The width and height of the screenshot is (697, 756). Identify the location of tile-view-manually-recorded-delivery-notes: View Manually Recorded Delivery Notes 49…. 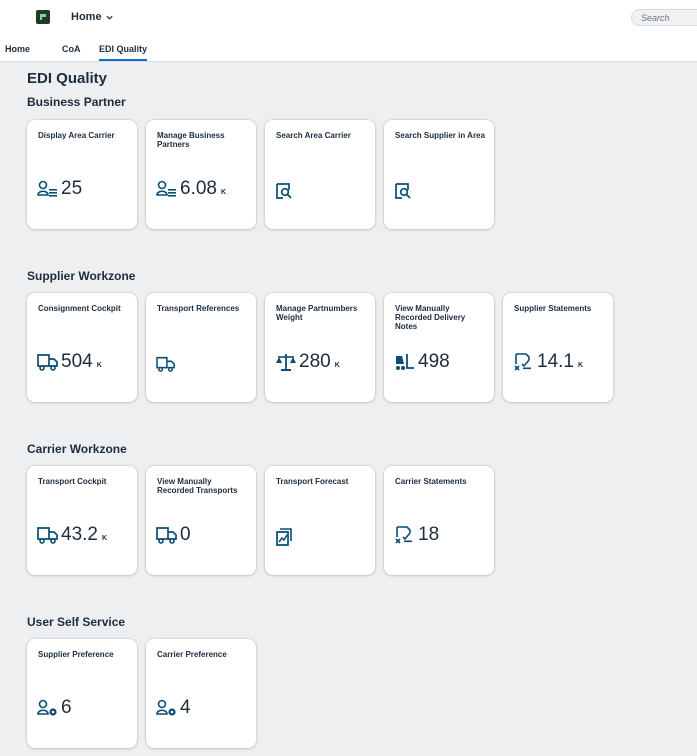
(439, 347).